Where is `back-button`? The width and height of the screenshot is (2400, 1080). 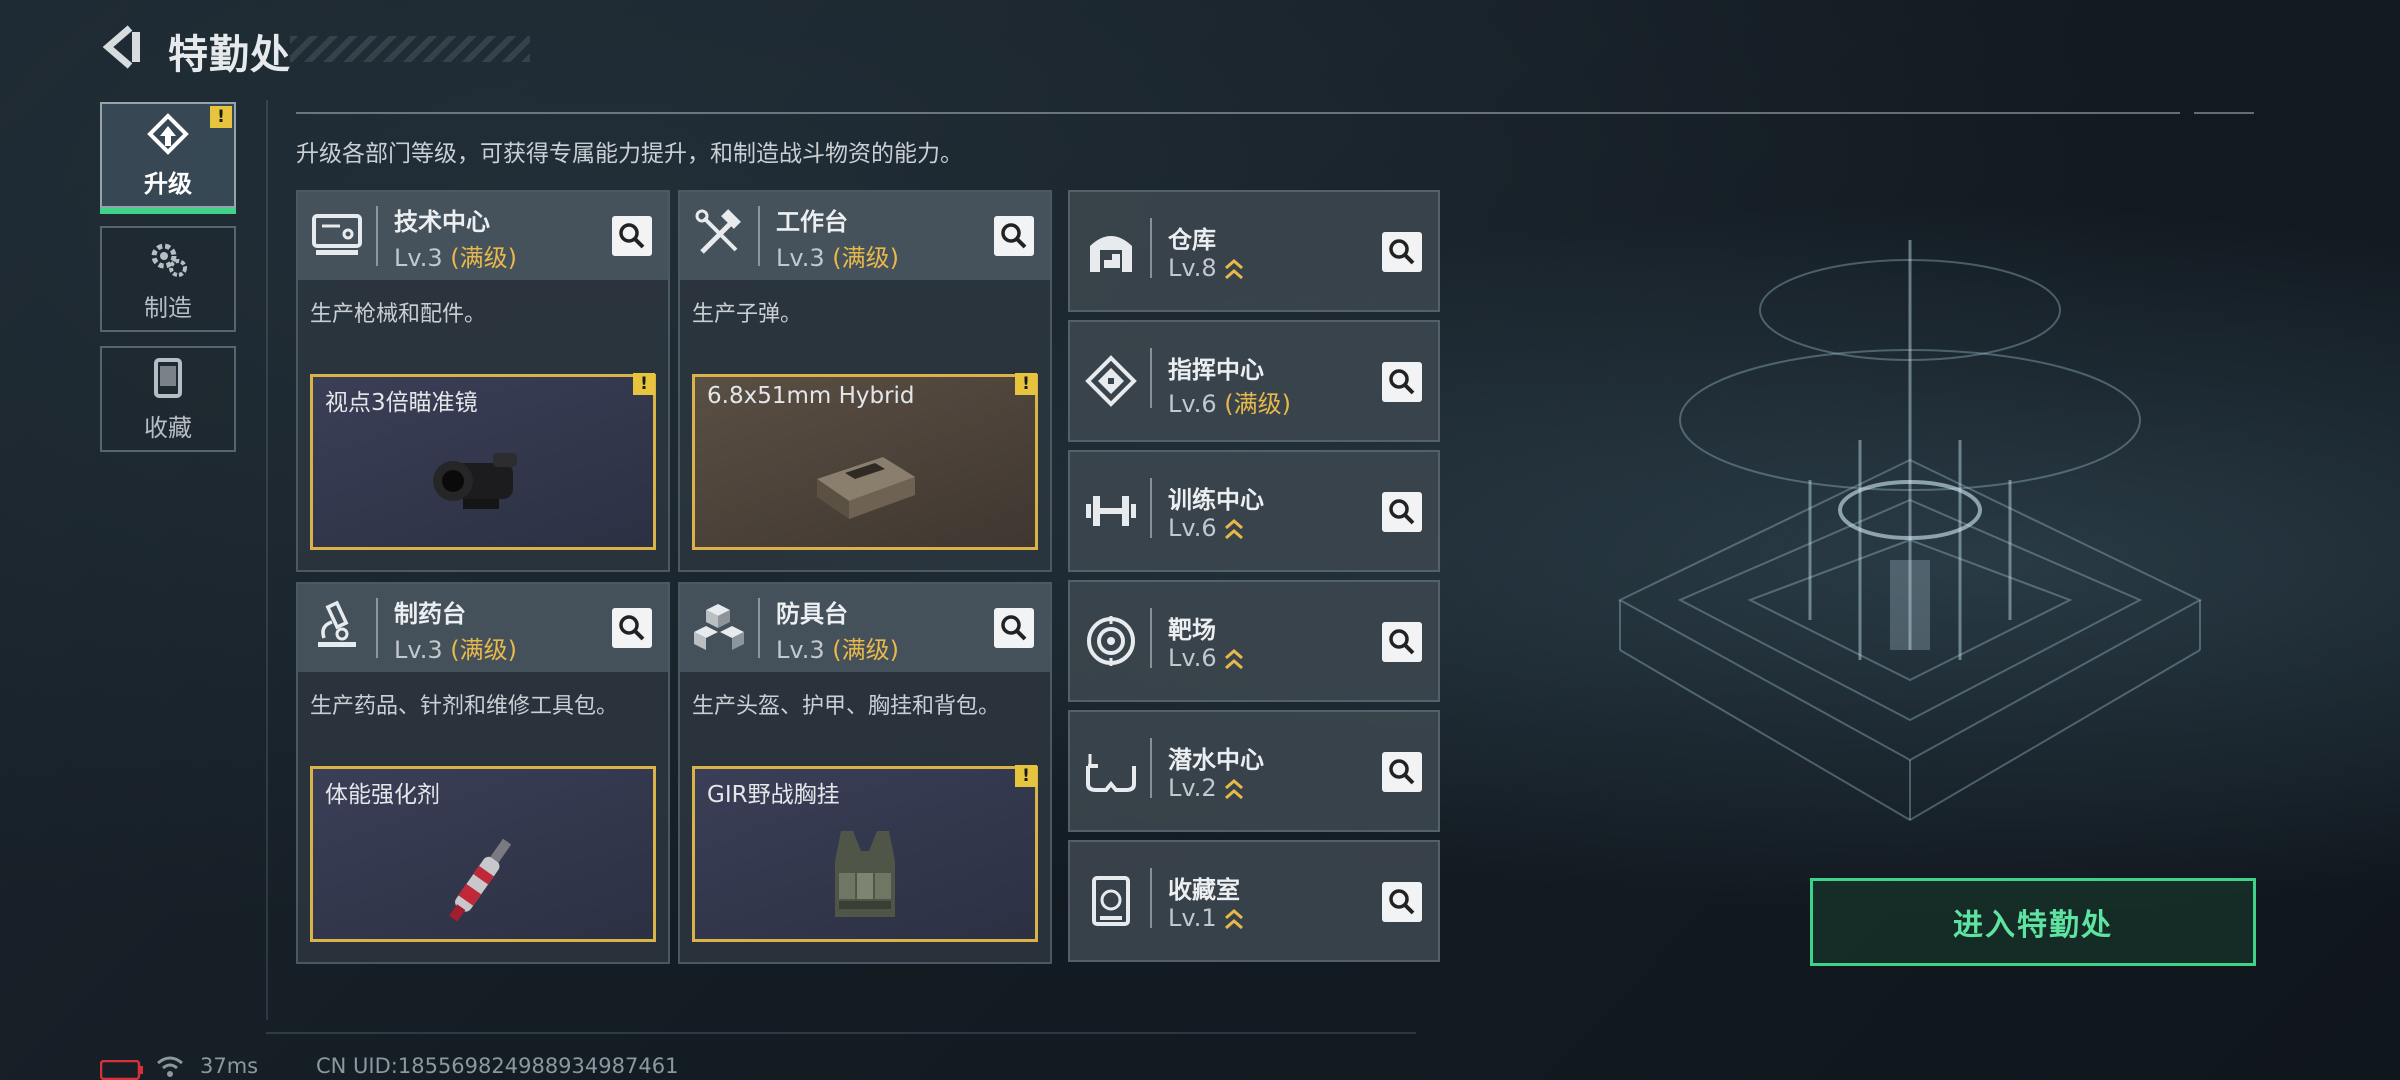
back-button is located at coordinates (123, 47).